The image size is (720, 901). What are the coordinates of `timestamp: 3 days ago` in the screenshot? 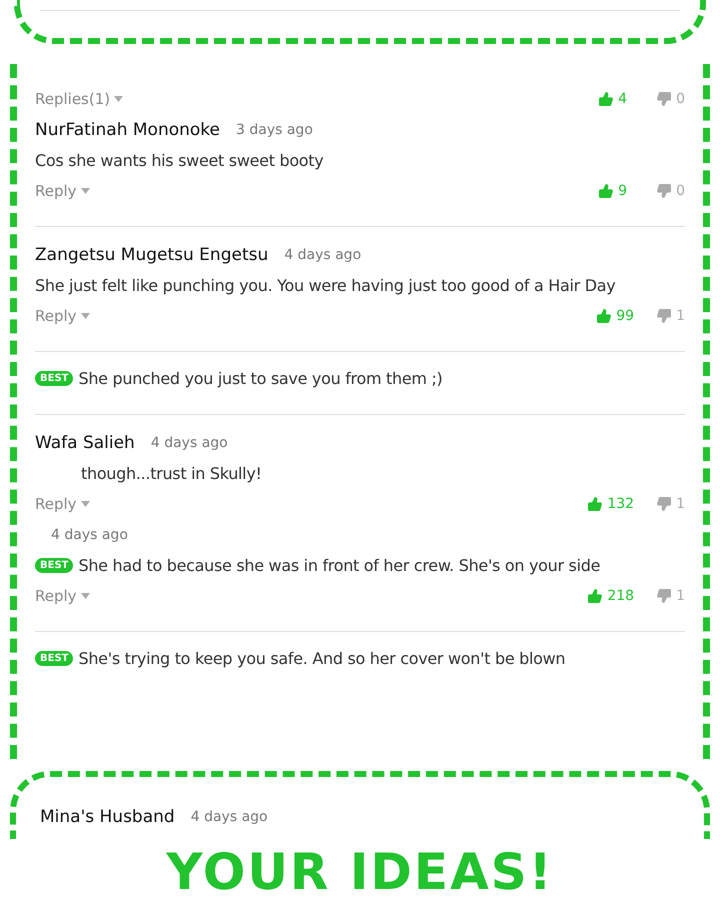 It's located at (274, 130).